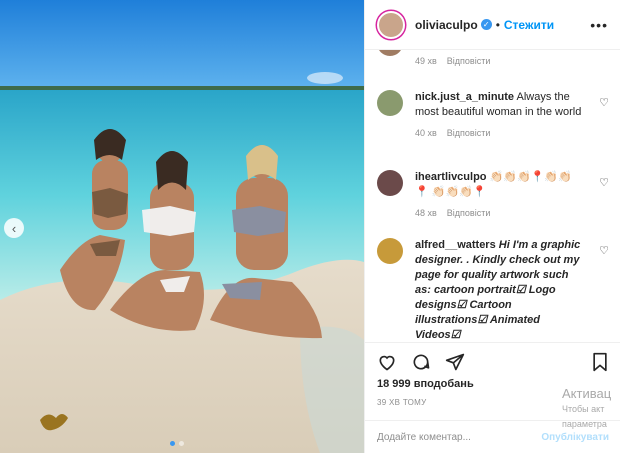 This screenshot has height=453, width=620. Describe the element at coordinates (177, 443) in the screenshot. I see `carousel-indicator` at that location.